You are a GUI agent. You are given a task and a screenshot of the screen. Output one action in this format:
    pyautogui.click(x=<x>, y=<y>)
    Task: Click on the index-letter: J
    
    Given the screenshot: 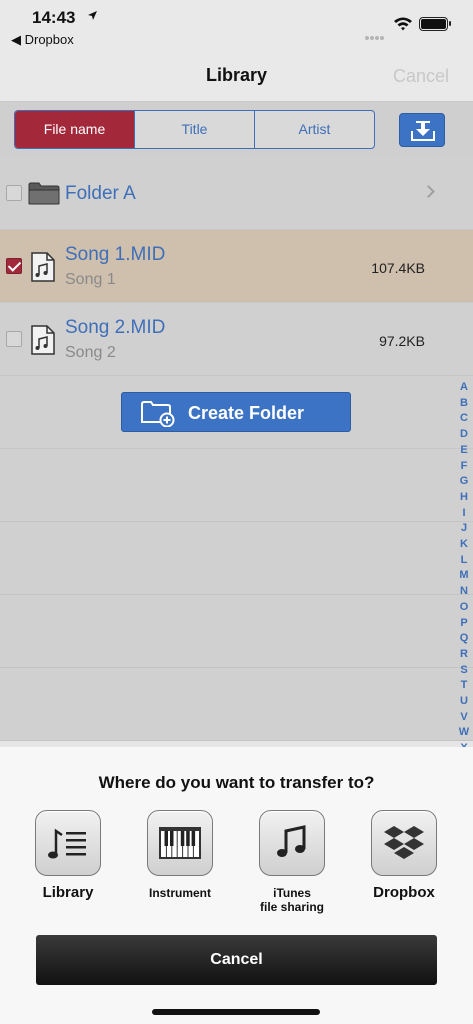 What is the action you would take?
    pyautogui.click(x=464, y=529)
    